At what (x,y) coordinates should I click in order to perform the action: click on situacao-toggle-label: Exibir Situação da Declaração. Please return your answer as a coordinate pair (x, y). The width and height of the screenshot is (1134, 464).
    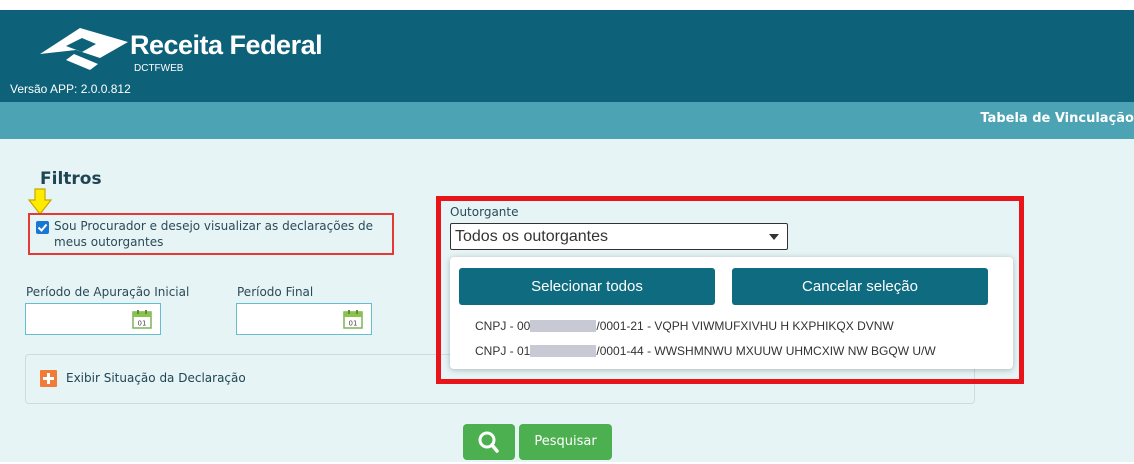
    Looking at the image, I should click on (156, 378).